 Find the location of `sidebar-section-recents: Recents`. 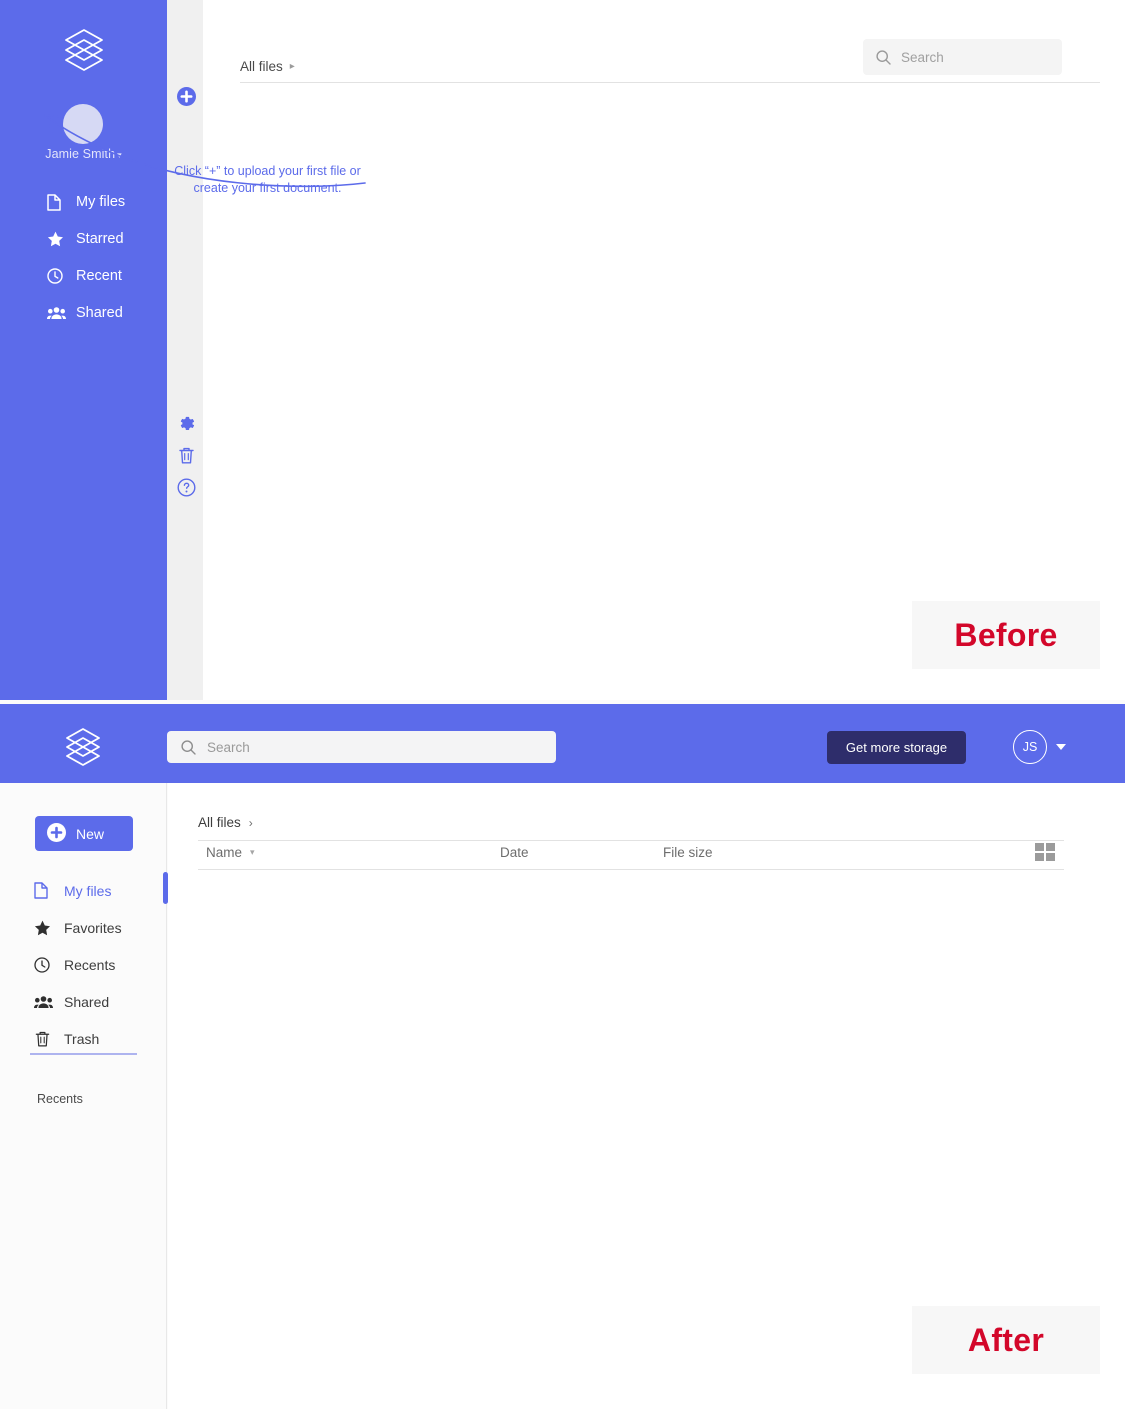

sidebar-section-recents: Recents is located at coordinates (60, 1099).